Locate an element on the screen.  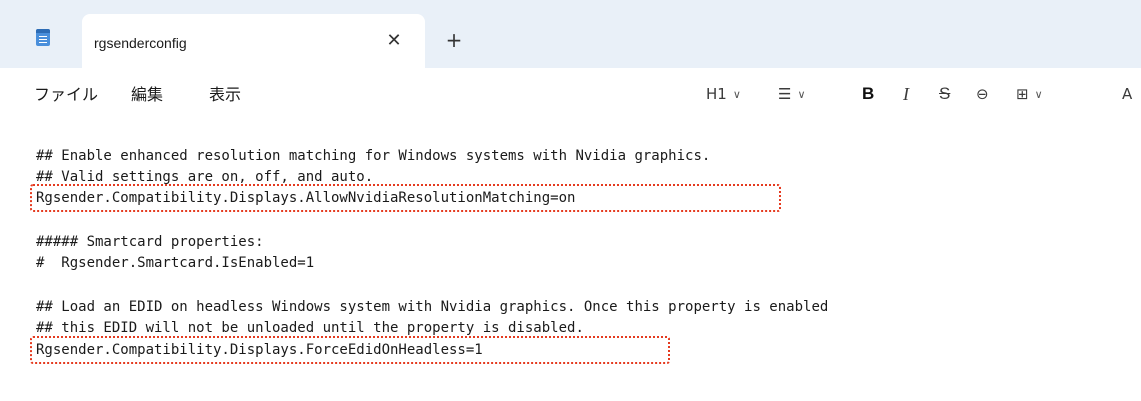
strikethrough-icon: S is located at coordinates (945, 93).